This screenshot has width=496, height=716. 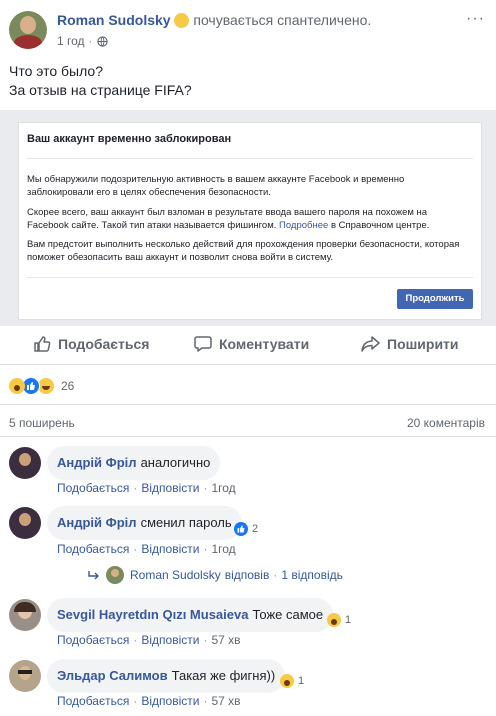 I want to click on post-text-line2: За отзыв на странице FIFA?, so click(x=100, y=90).